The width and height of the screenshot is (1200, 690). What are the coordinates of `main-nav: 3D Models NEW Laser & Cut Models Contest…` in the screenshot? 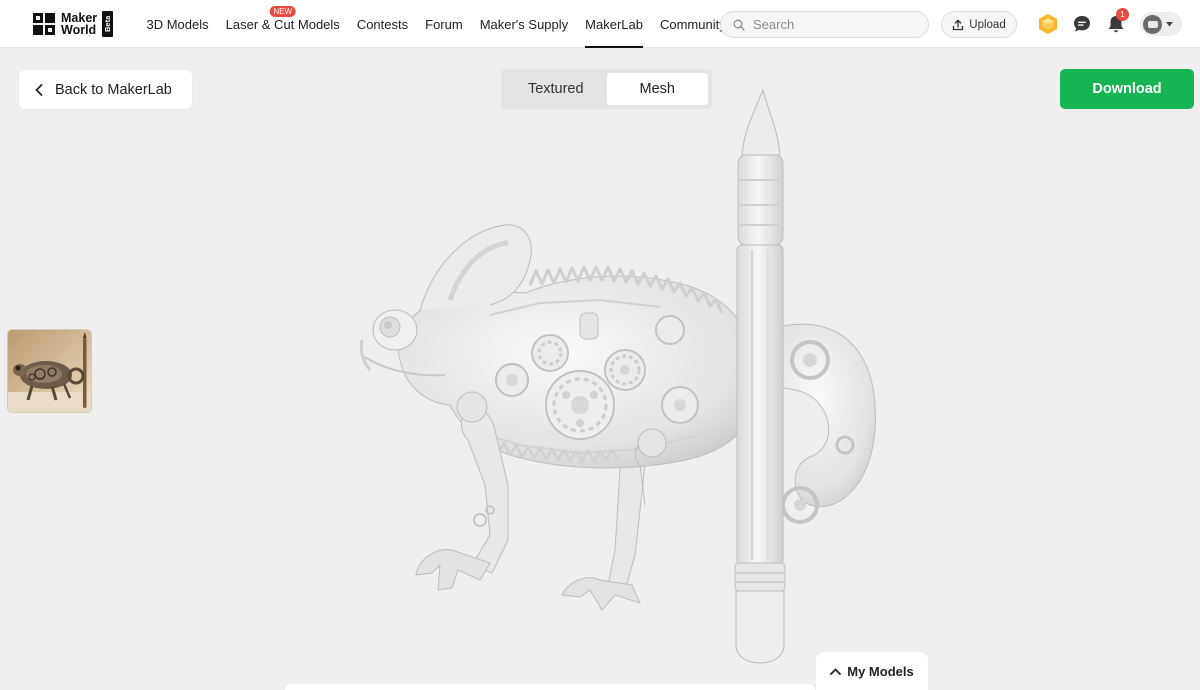 It's located at (436, 24).